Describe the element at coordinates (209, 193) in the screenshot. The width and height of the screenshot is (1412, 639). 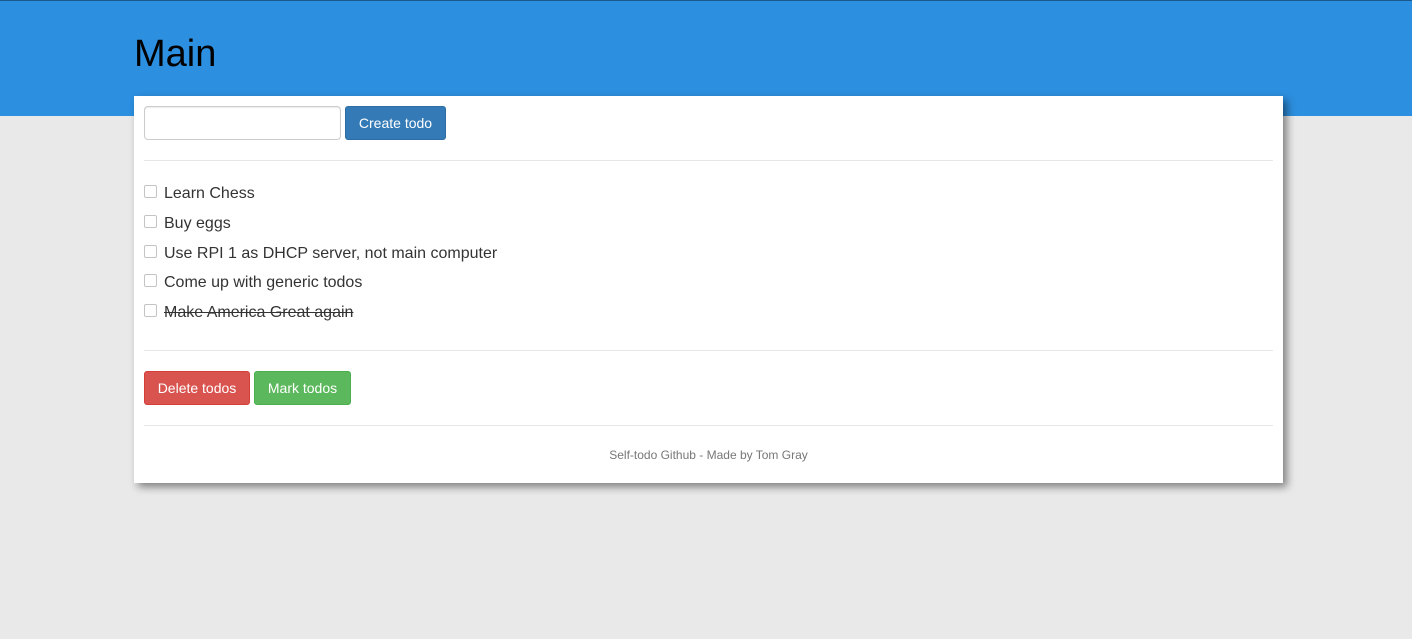
I see `todo-label: Learn Chess` at that location.